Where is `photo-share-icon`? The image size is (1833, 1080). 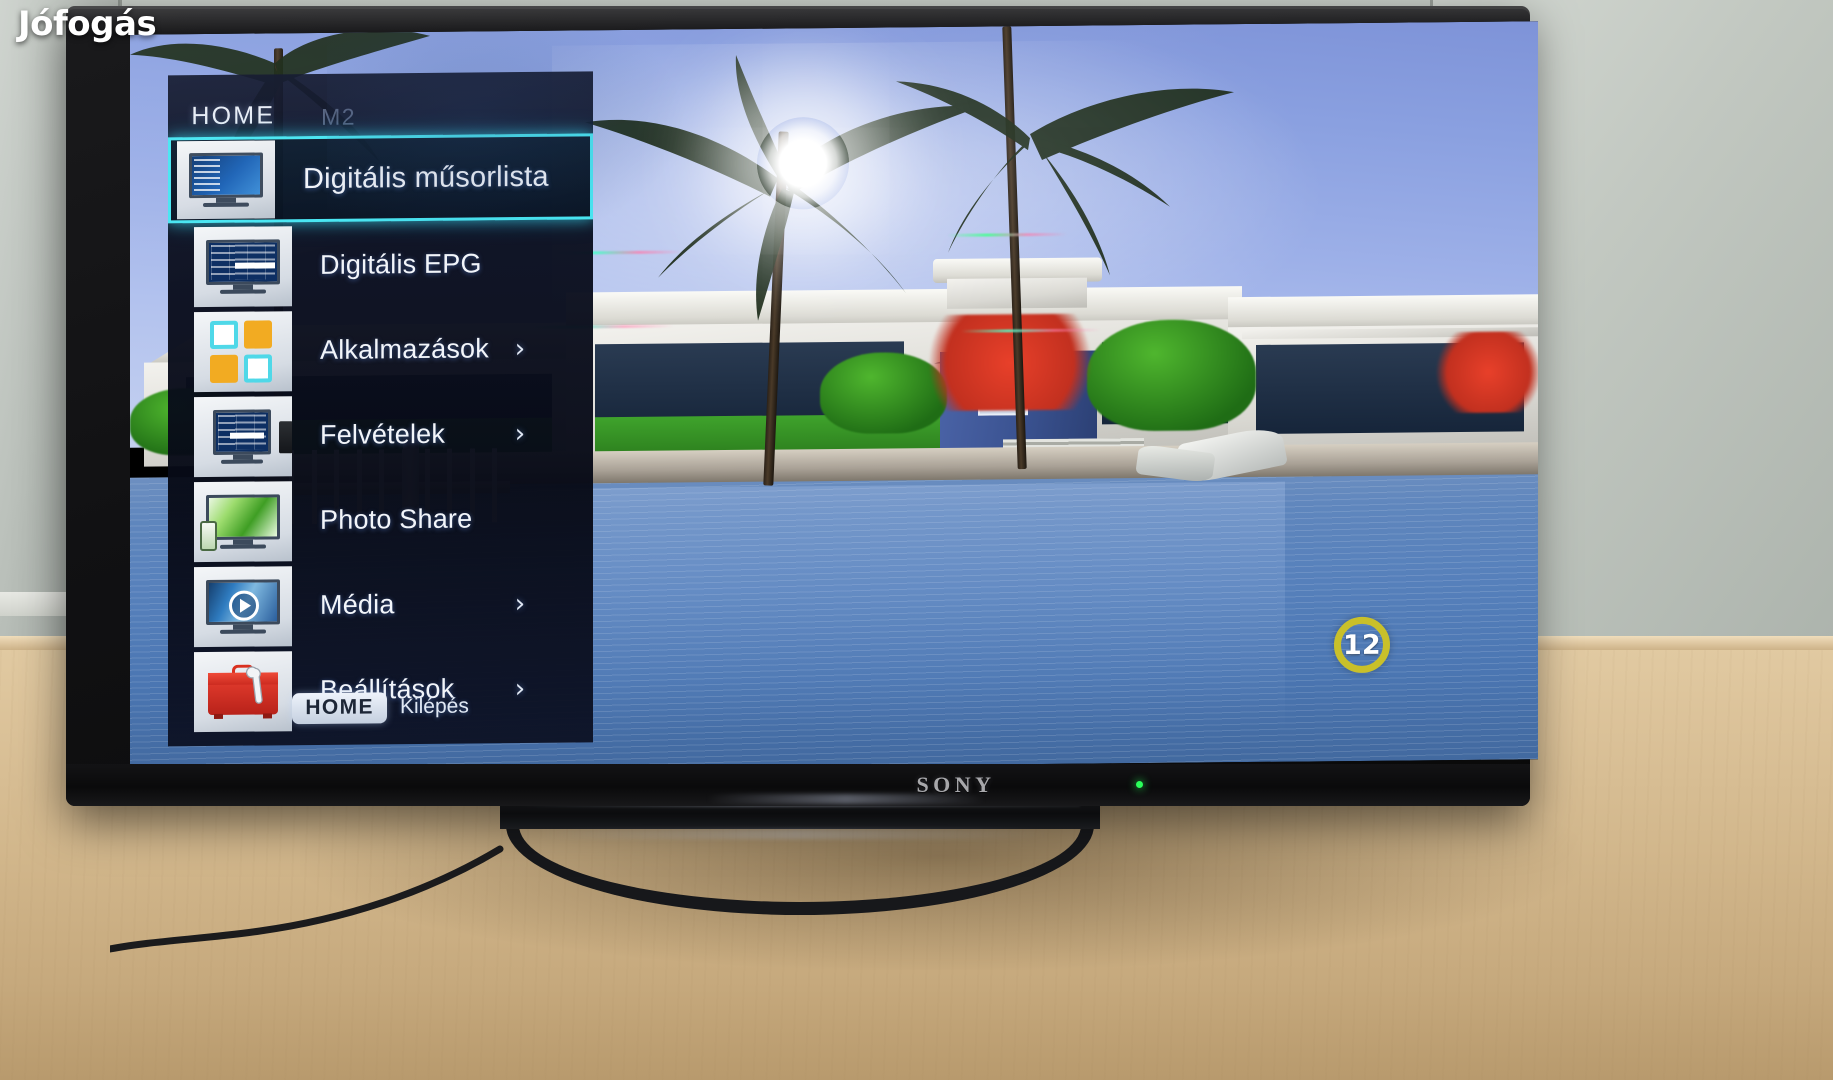
photo-share-icon is located at coordinates (243, 521).